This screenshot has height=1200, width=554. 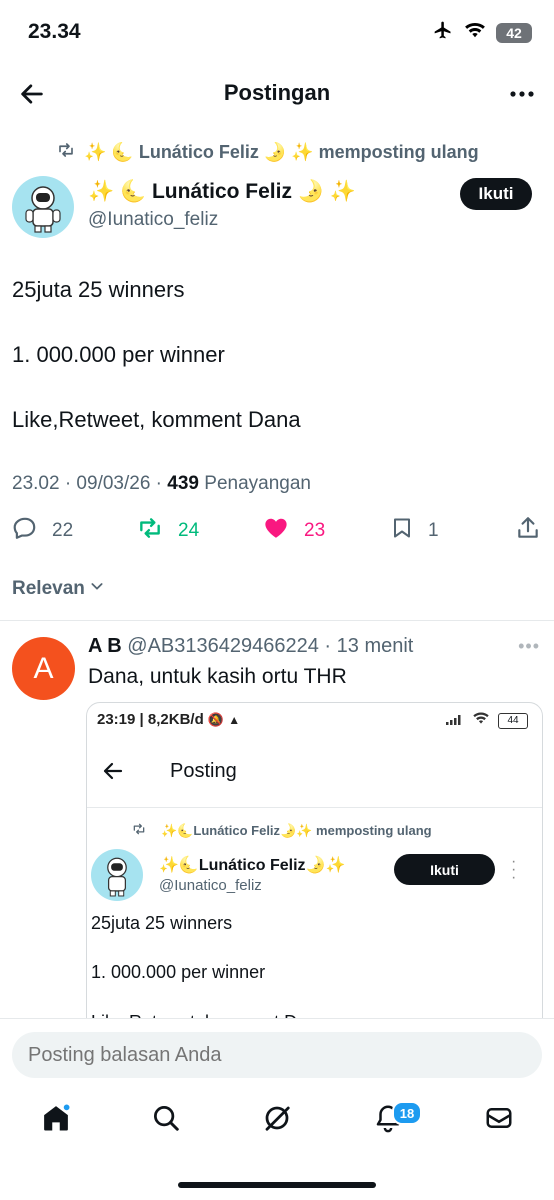 I want to click on embed-author-handle: @Iunatico_feliz, so click(x=210, y=885).